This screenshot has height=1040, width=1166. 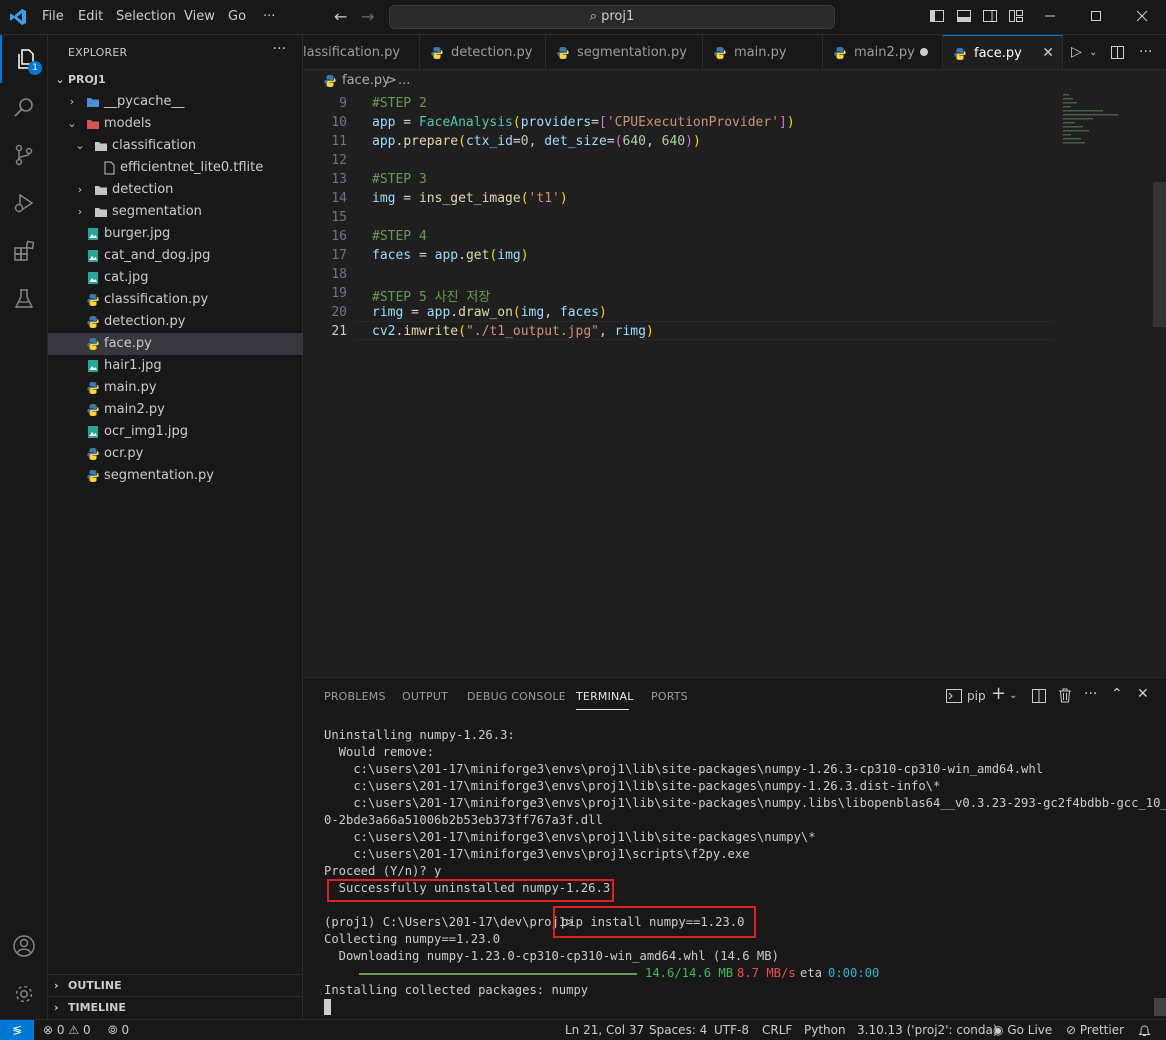 What do you see at coordinates (175, 366) in the screenshot?
I see `tree-item: hair1.jpg` at bounding box center [175, 366].